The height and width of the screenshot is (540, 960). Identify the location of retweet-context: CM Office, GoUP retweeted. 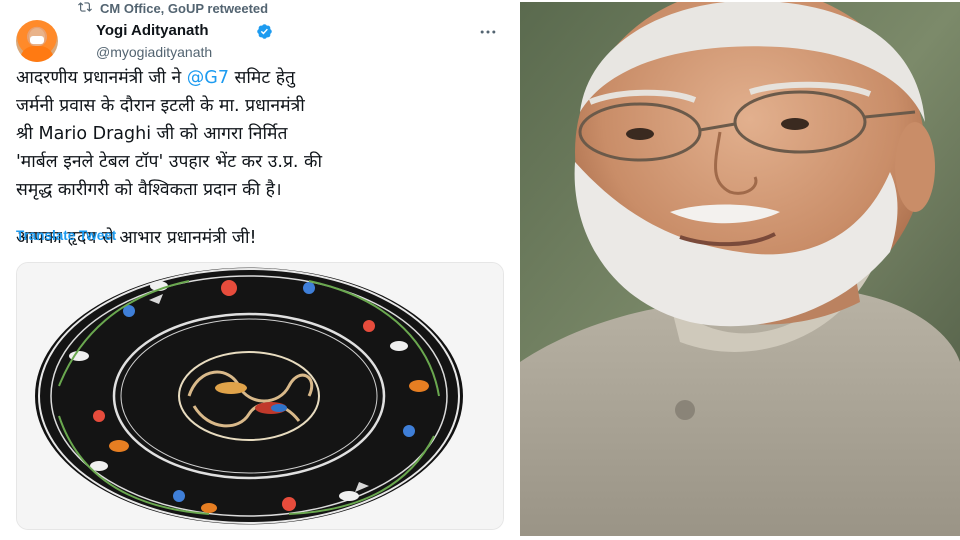
(173, 8).